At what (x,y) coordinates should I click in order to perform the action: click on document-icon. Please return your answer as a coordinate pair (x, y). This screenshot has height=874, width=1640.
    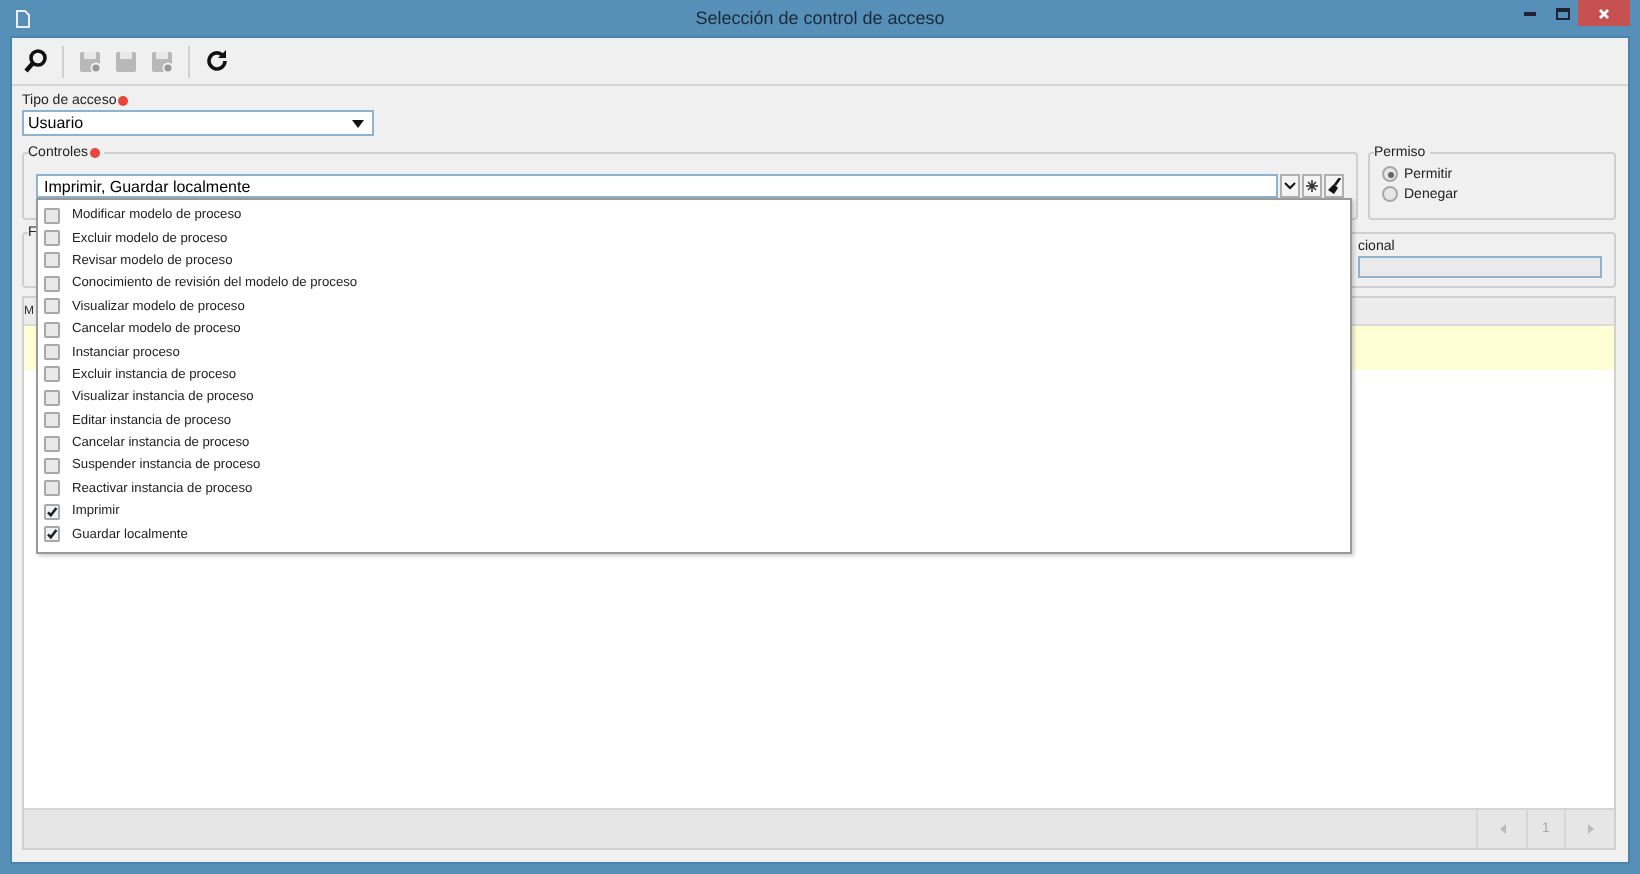
    Looking at the image, I should click on (23, 18).